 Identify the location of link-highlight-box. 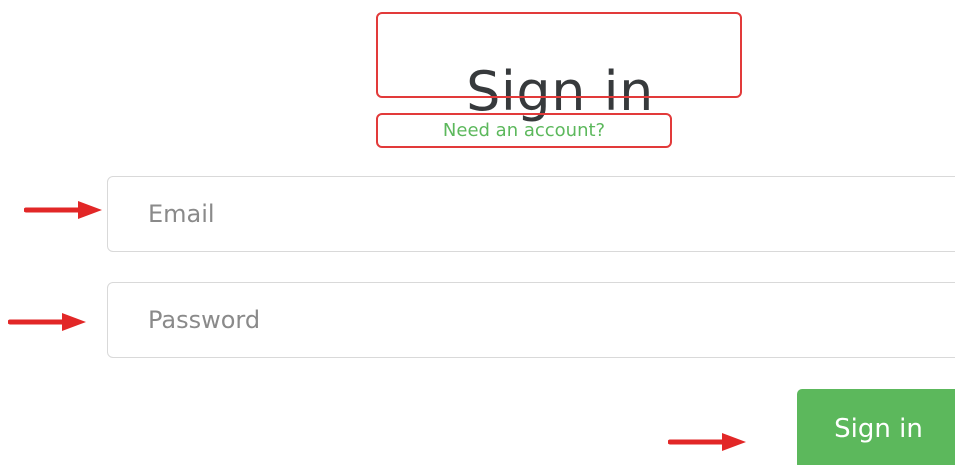
(524, 130).